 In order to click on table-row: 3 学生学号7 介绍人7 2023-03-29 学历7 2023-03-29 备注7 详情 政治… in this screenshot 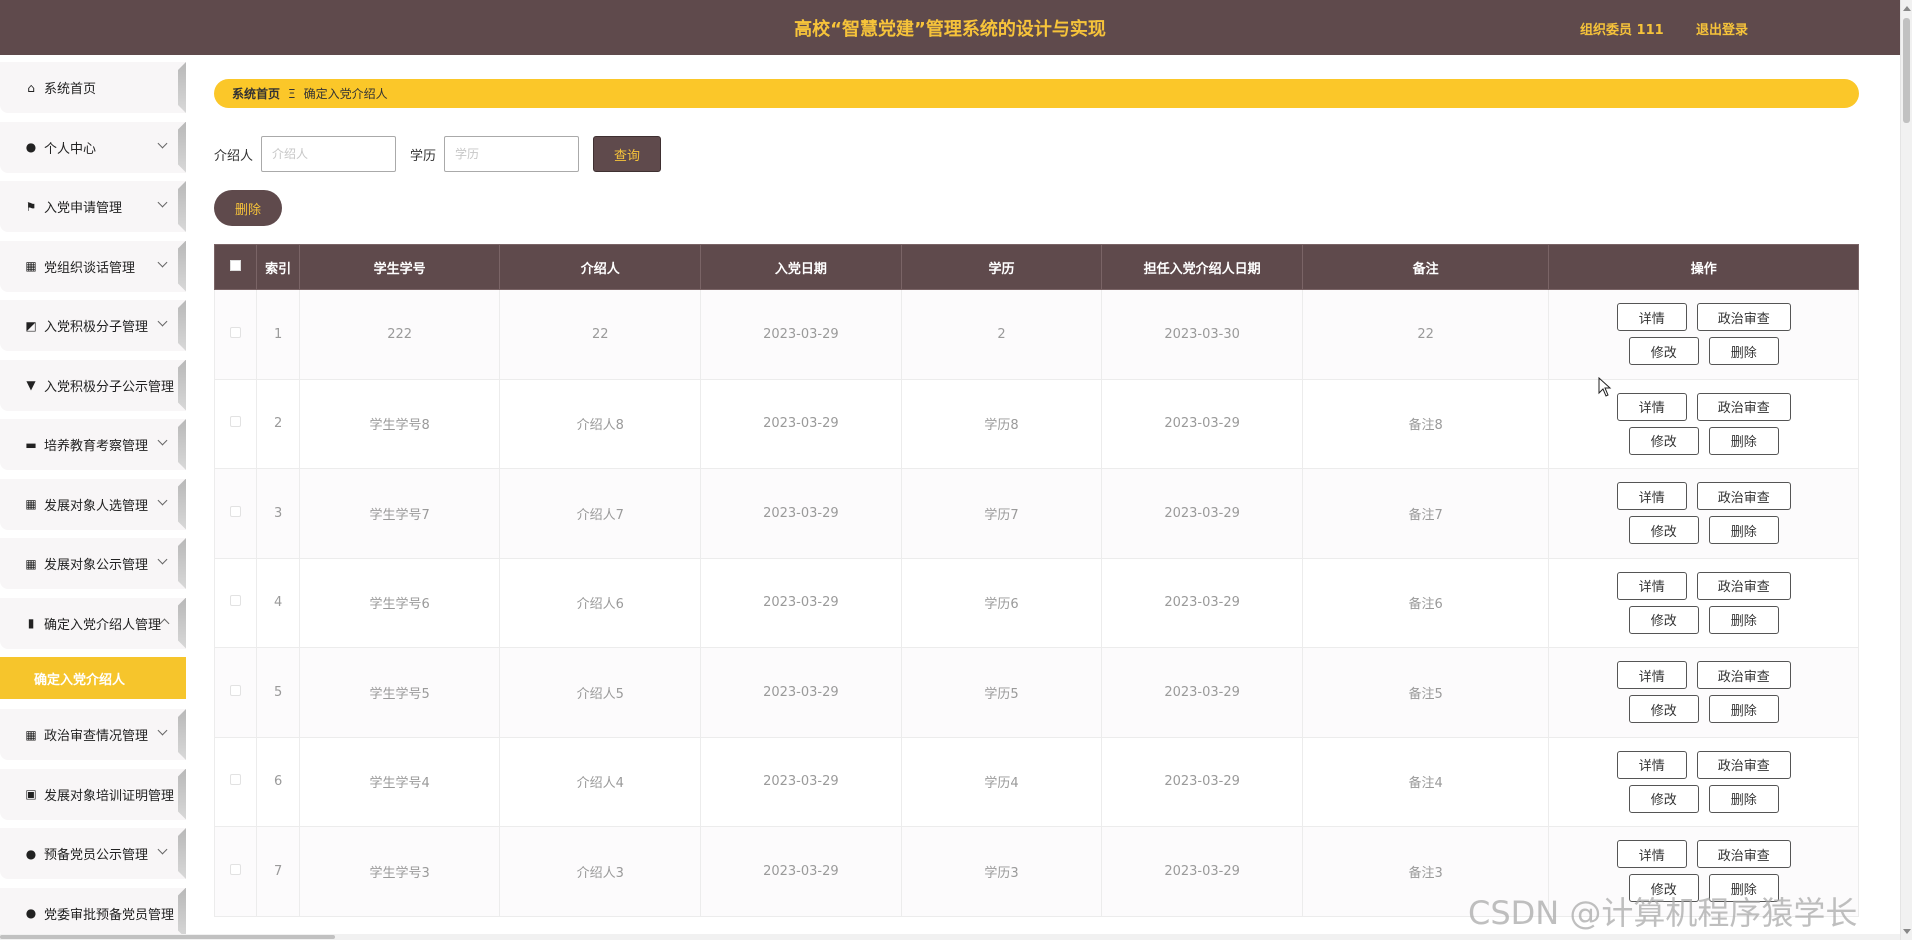, I will do `click(1036, 513)`.